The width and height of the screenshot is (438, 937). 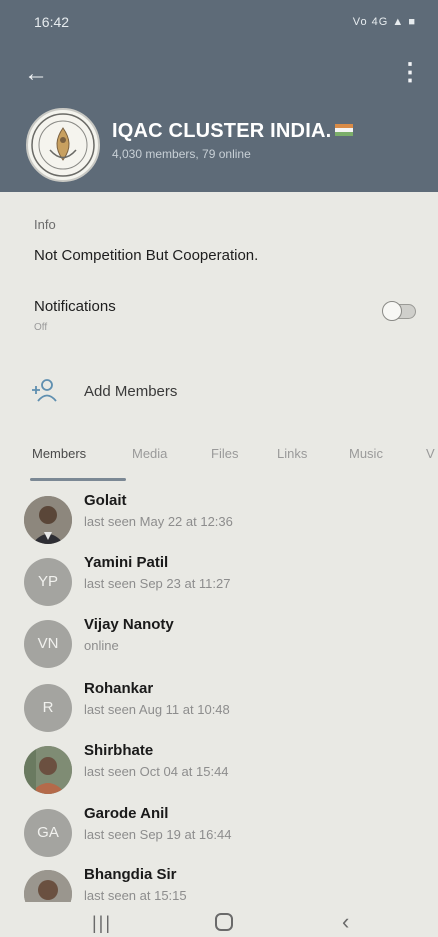 What do you see at coordinates (384, 22) in the screenshot?
I see `status-icons: Vo 4G ▲ ■` at bounding box center [384, 22].